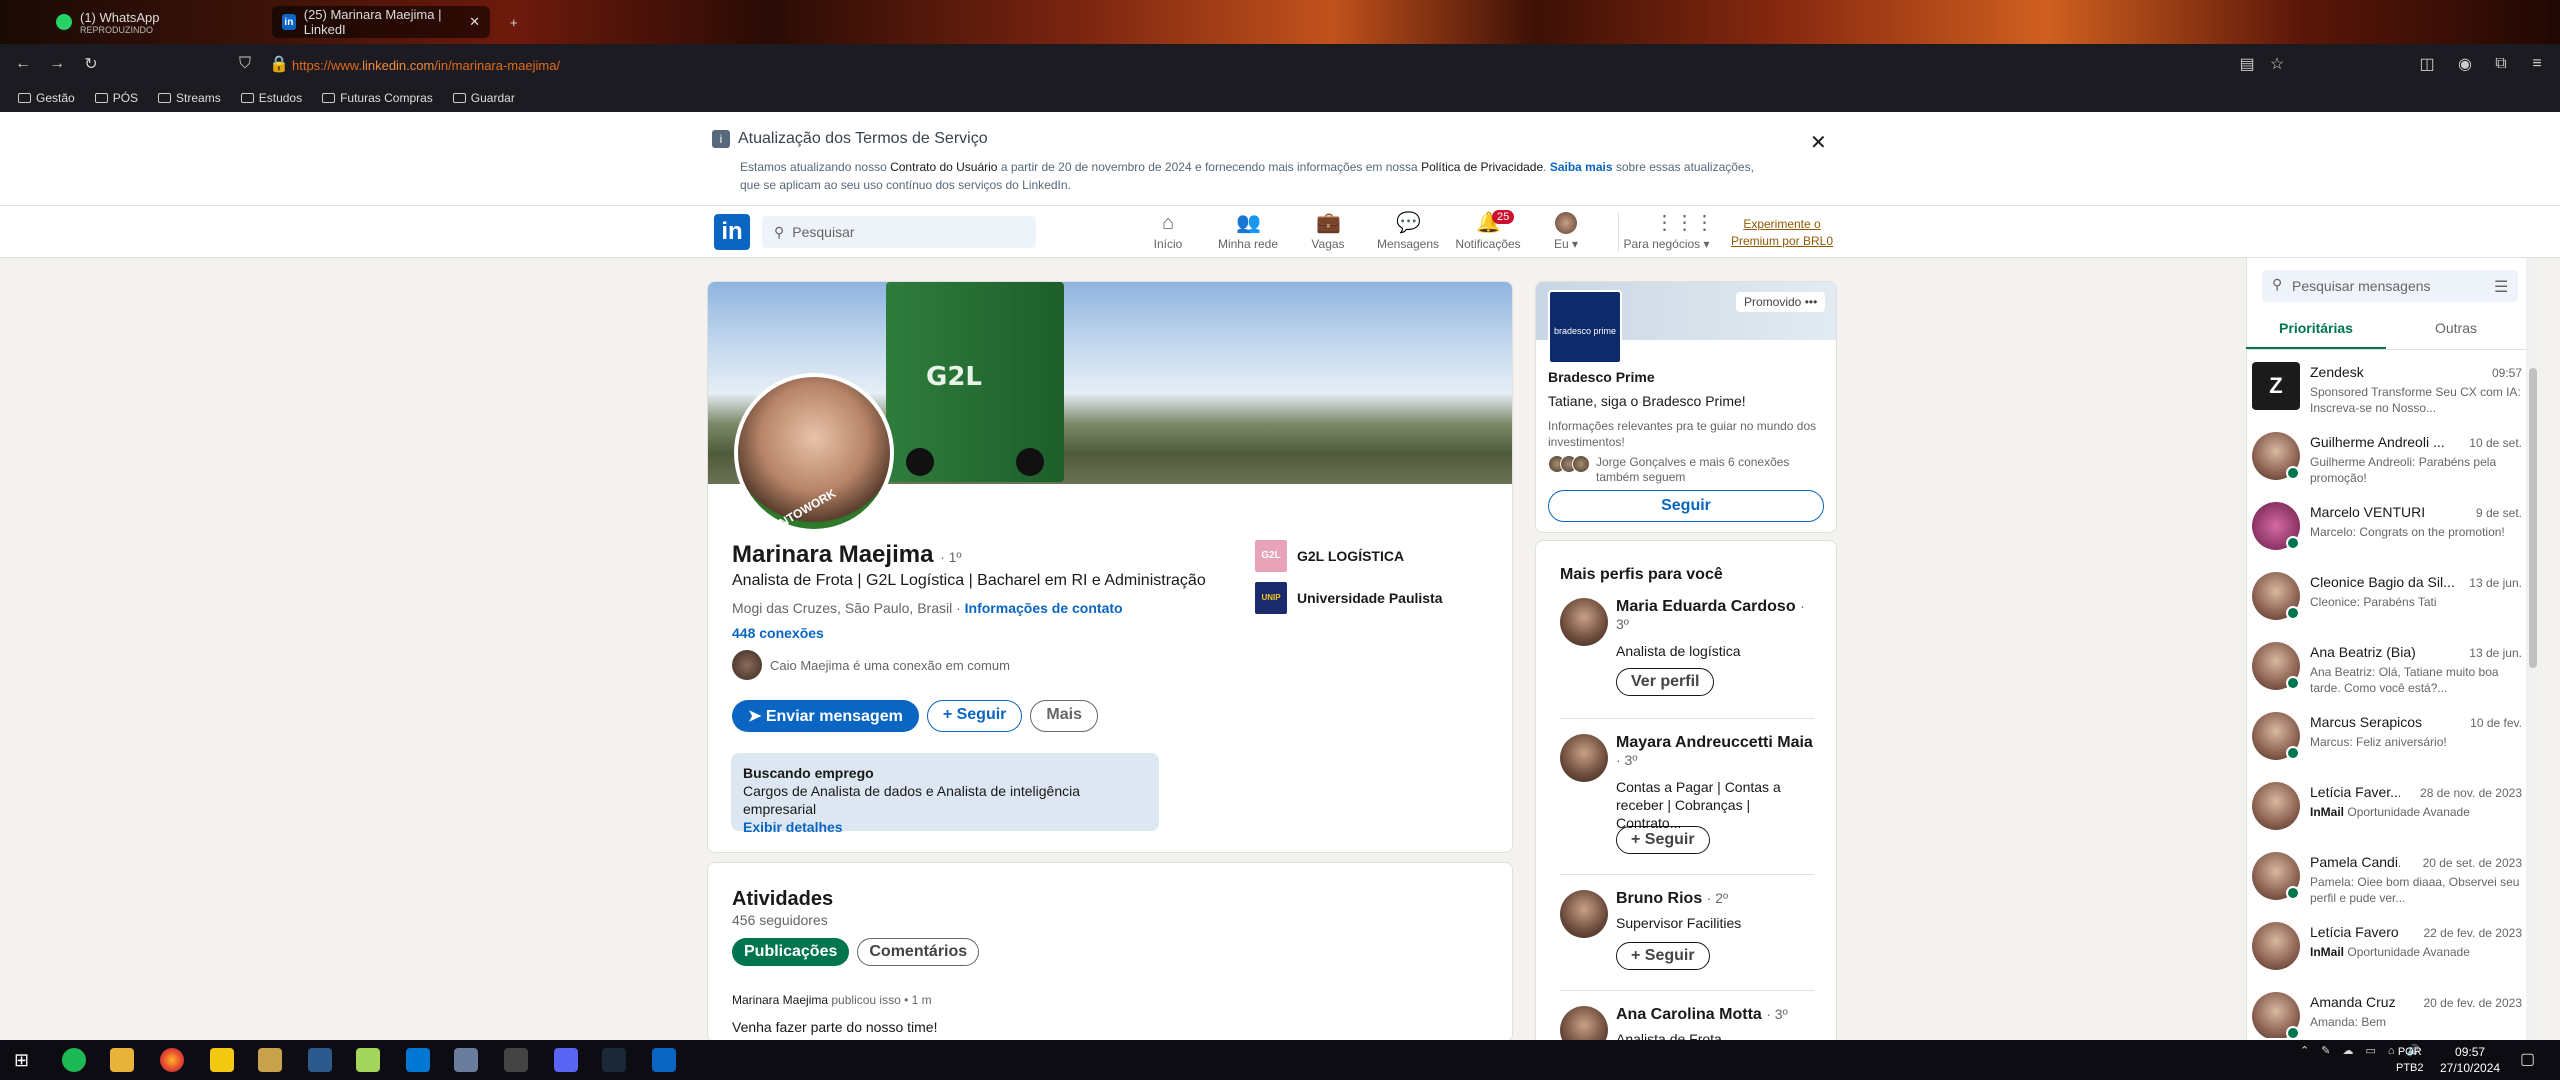 The width and height of the screenshot is (2560, 1080). What do you see at coordinates (222, 1060) in the screenshot?
I see `powerbi-icon` at bounding box center [222, 1060].